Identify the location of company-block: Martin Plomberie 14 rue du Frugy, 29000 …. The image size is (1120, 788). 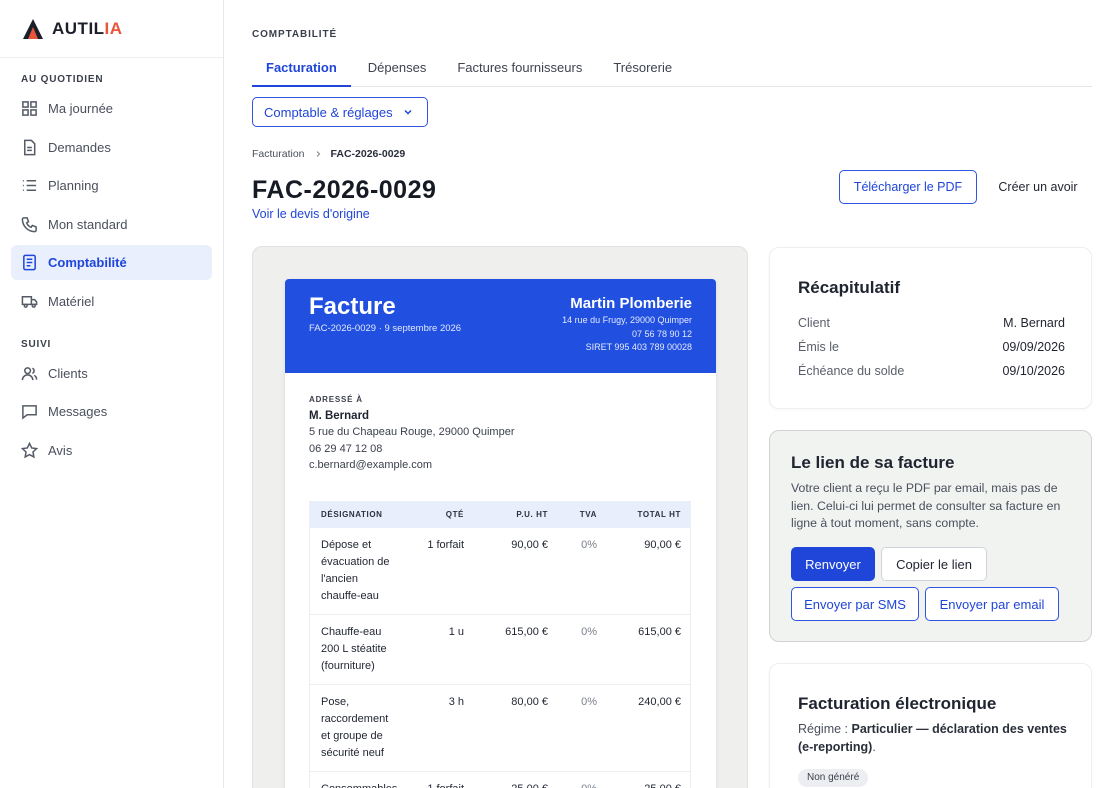
(627, 325).